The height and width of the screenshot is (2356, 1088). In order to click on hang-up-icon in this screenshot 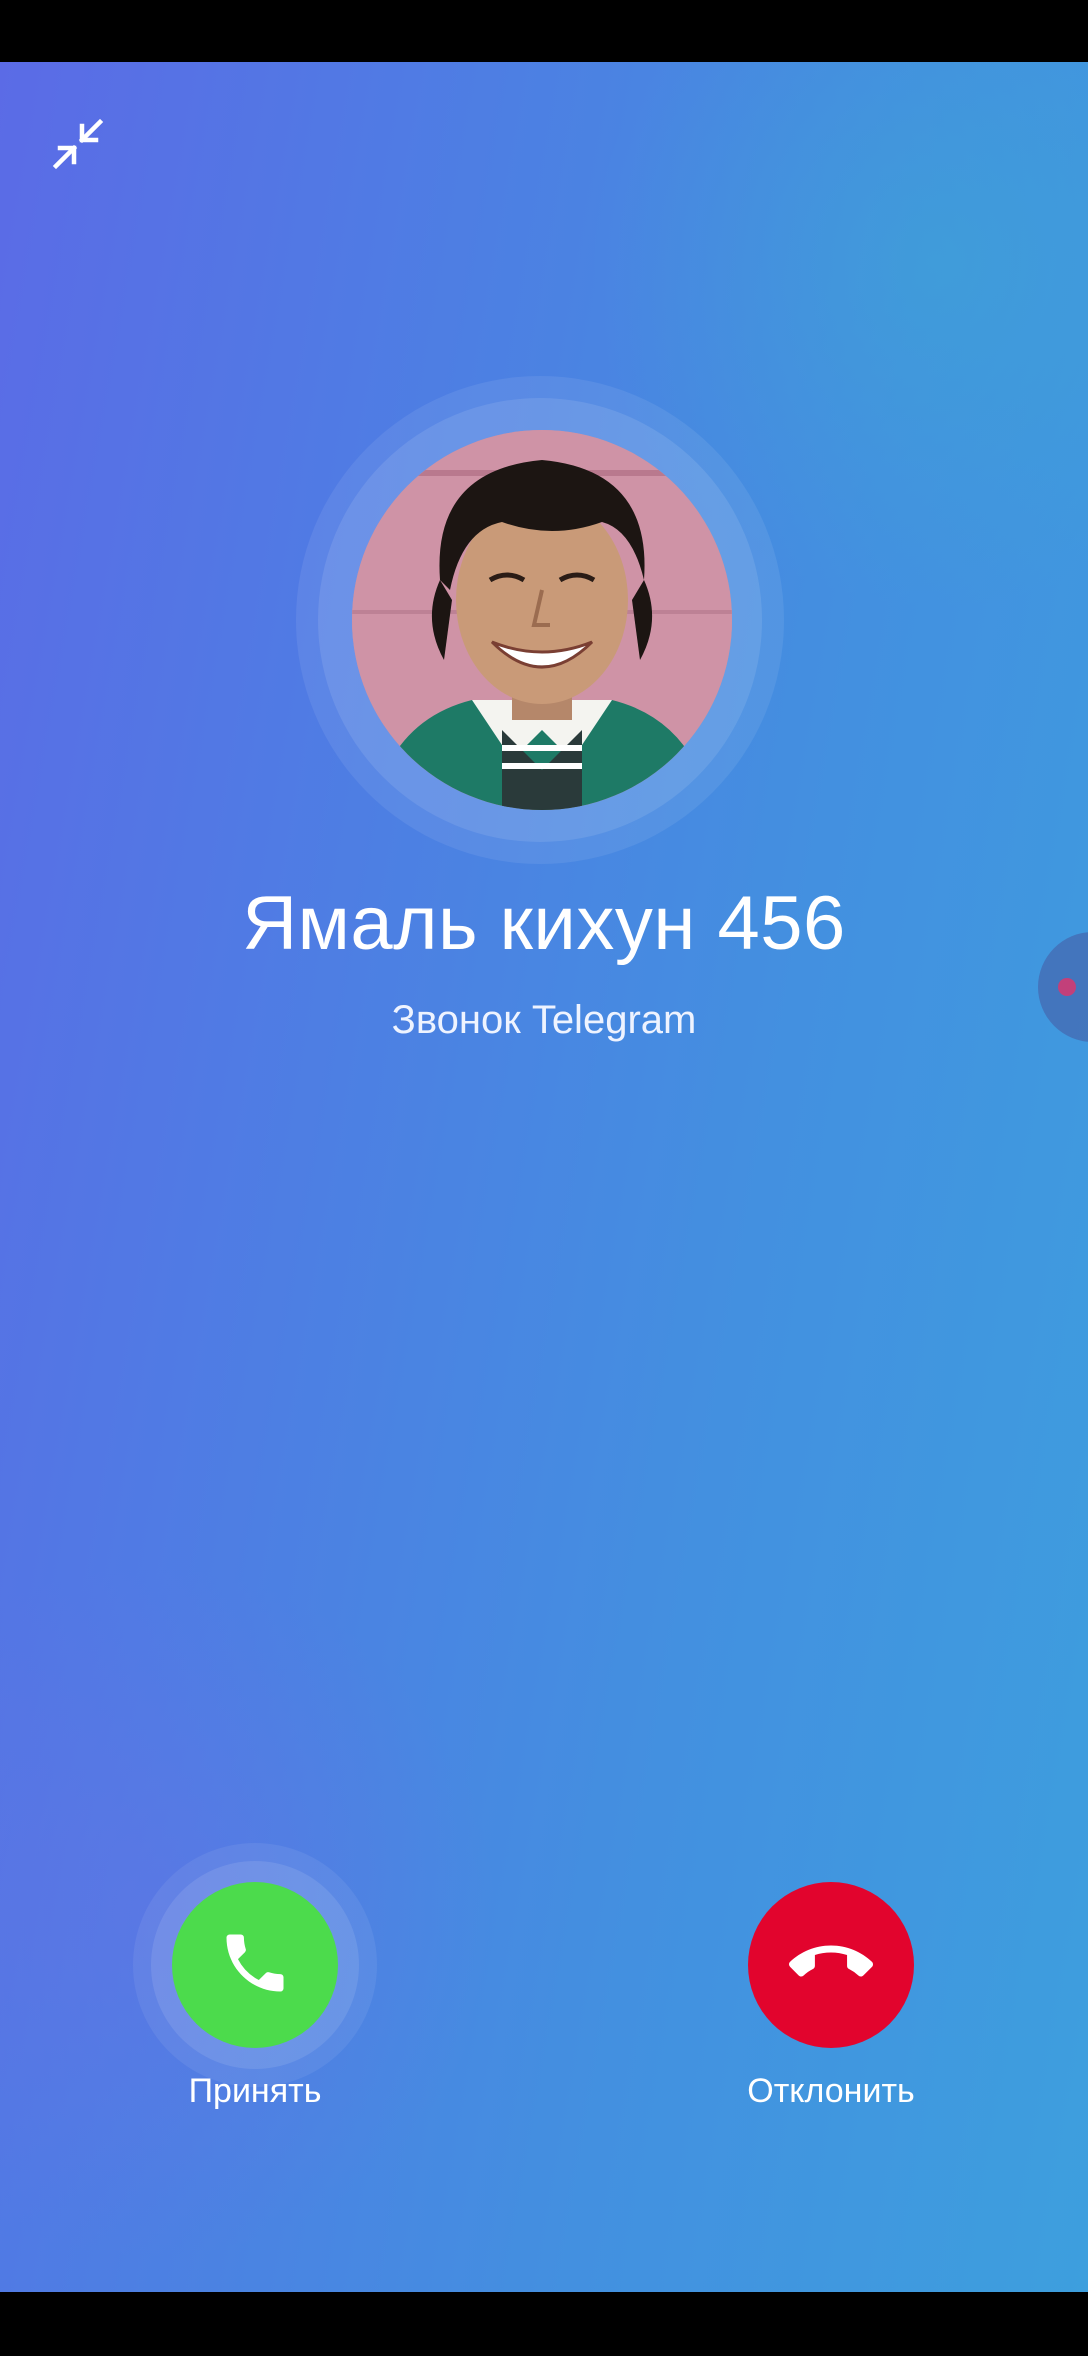, I will do `click(830, 1965)`.